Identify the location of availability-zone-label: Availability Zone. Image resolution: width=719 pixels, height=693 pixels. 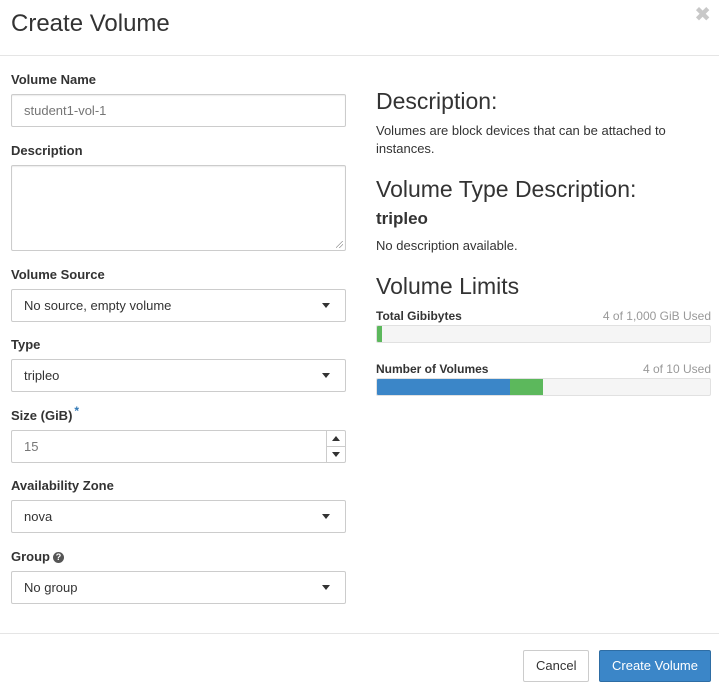
(62, 485).